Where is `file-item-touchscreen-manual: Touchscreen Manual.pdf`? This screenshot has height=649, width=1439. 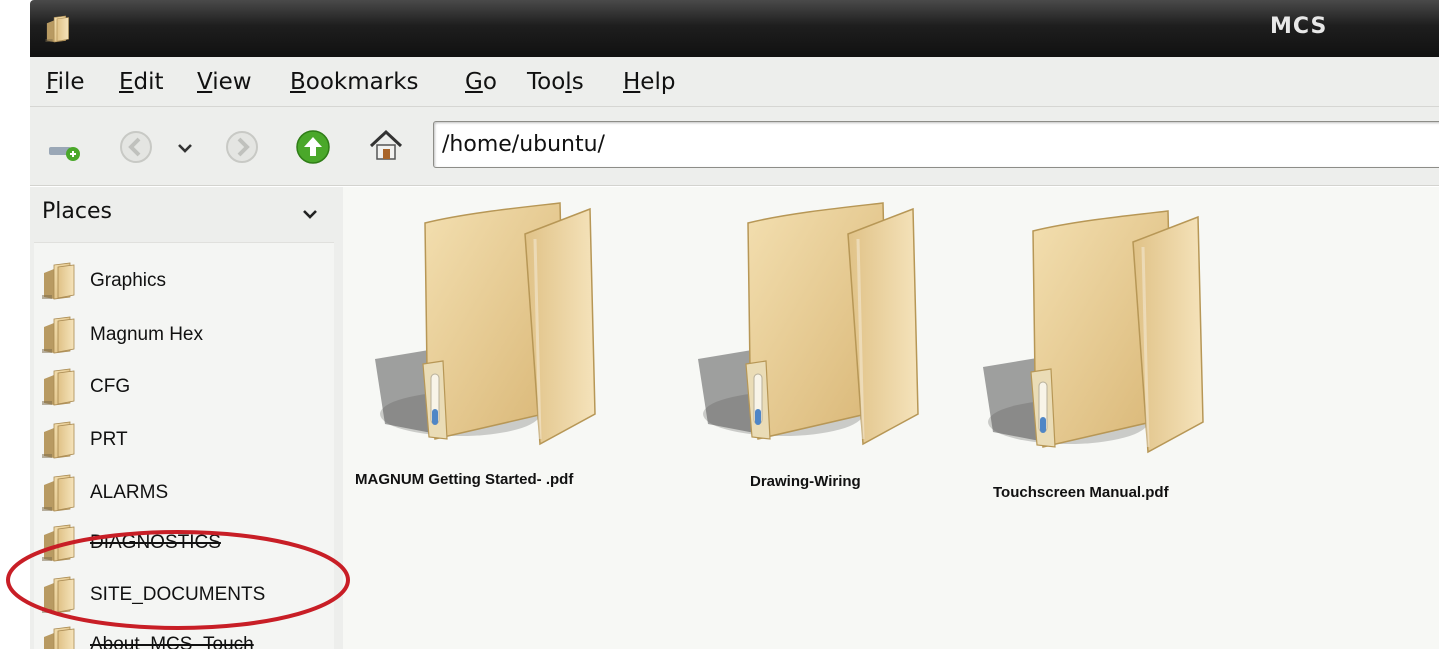 file-item-touchscreen-manual: Touchscreen Manual.pdf is located at coordinates (1113, 362).